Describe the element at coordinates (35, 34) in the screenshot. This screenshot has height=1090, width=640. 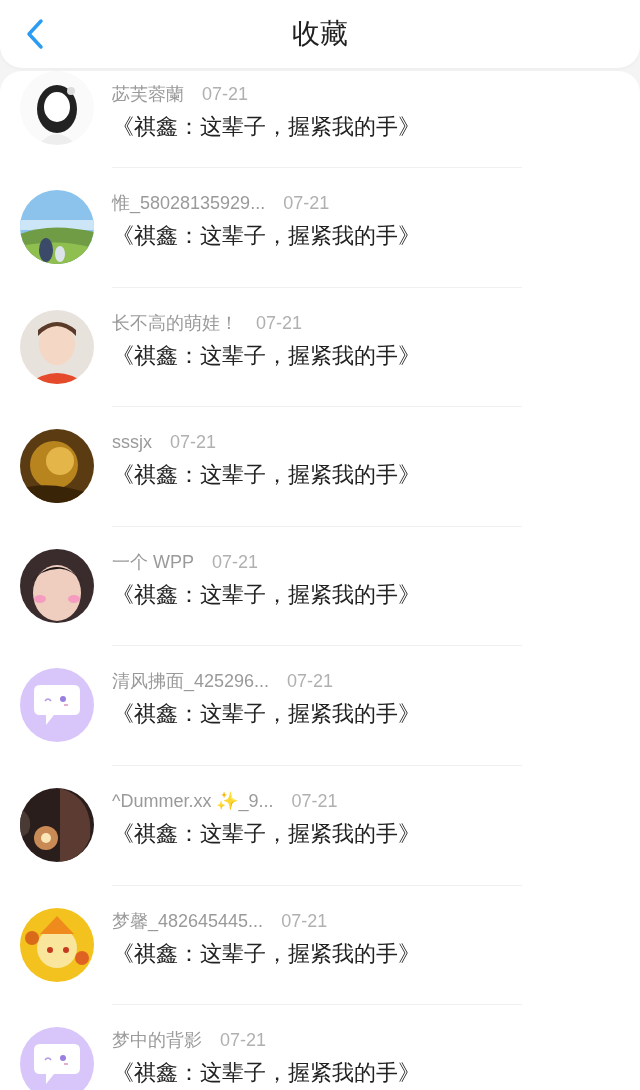
I see `back-button` at that location.